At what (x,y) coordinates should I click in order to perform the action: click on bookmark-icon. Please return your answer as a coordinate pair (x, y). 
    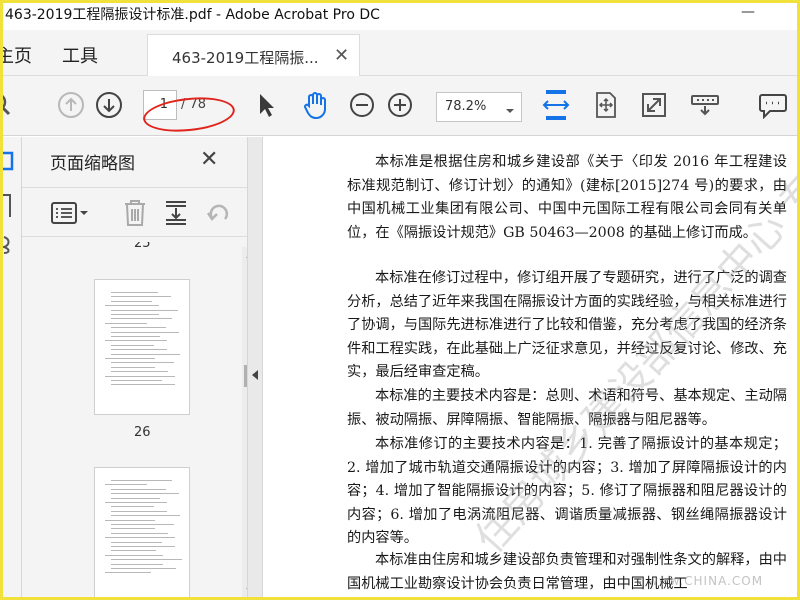
    Looking at the image, I should click on (7, 208).